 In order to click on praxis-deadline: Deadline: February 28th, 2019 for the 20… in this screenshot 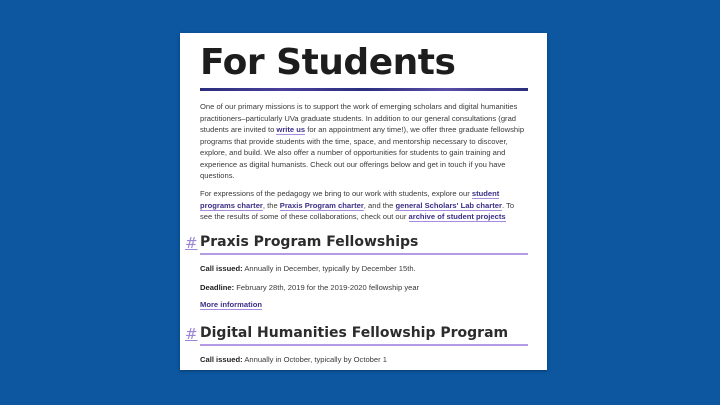, I will do `click(309, 287)`.